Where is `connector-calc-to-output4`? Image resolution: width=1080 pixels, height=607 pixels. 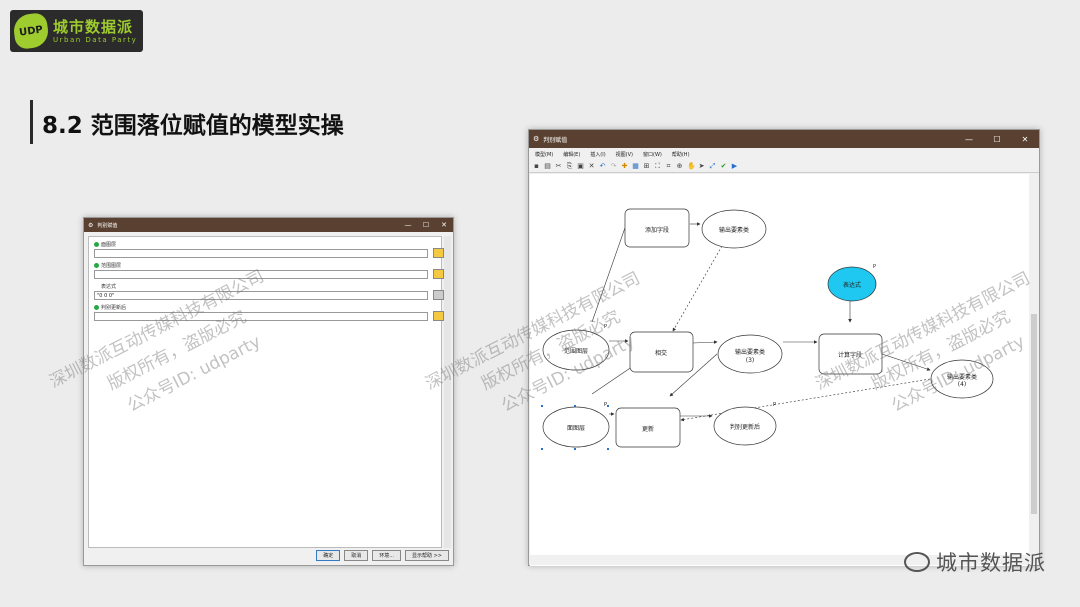 connector-calc-to-output4 is located at coordinates (906, 362).